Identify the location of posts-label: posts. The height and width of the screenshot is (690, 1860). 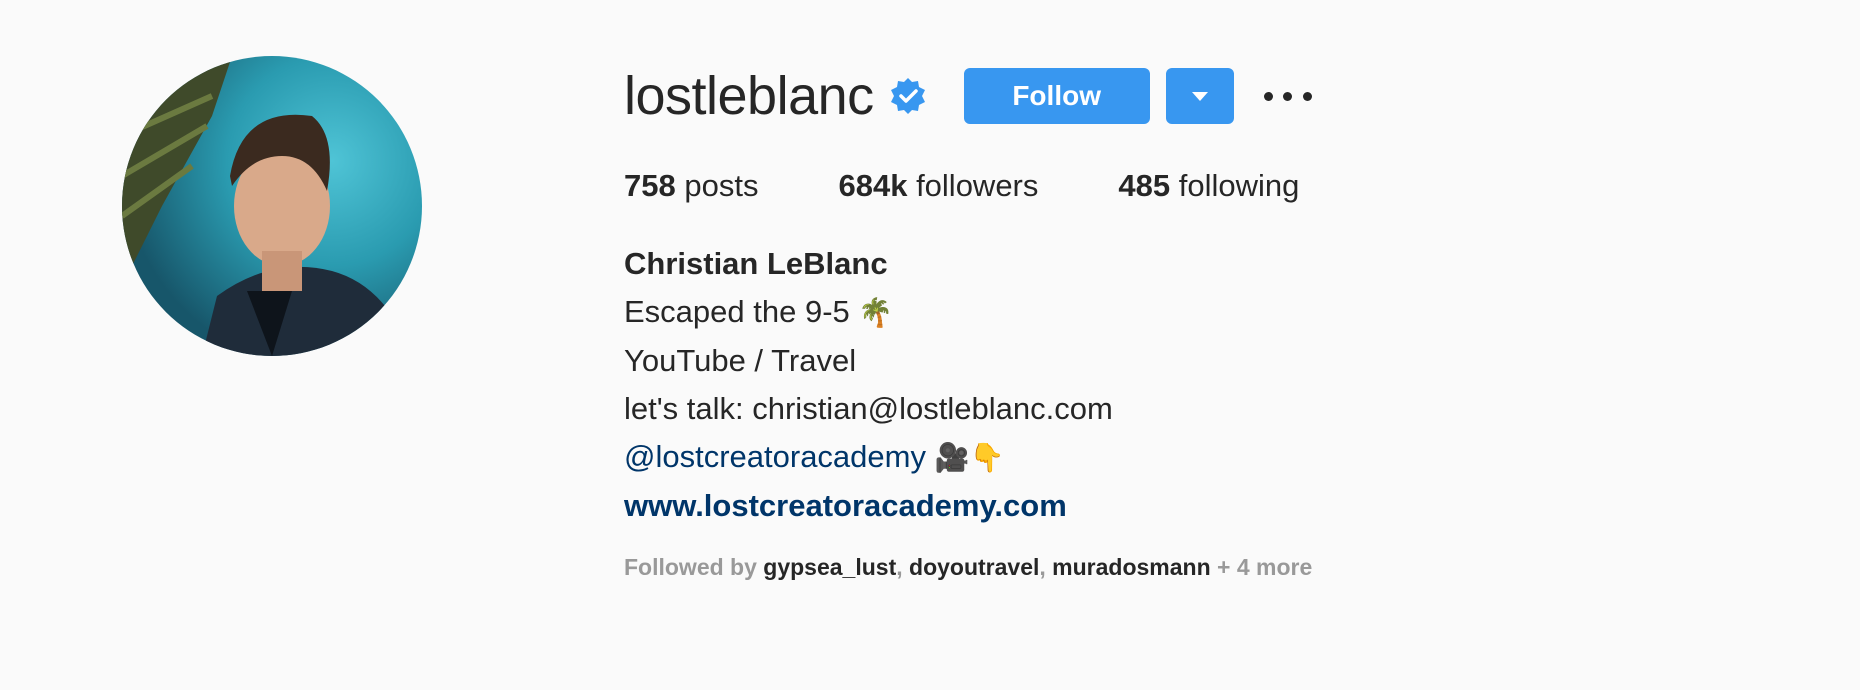
(721, 185).